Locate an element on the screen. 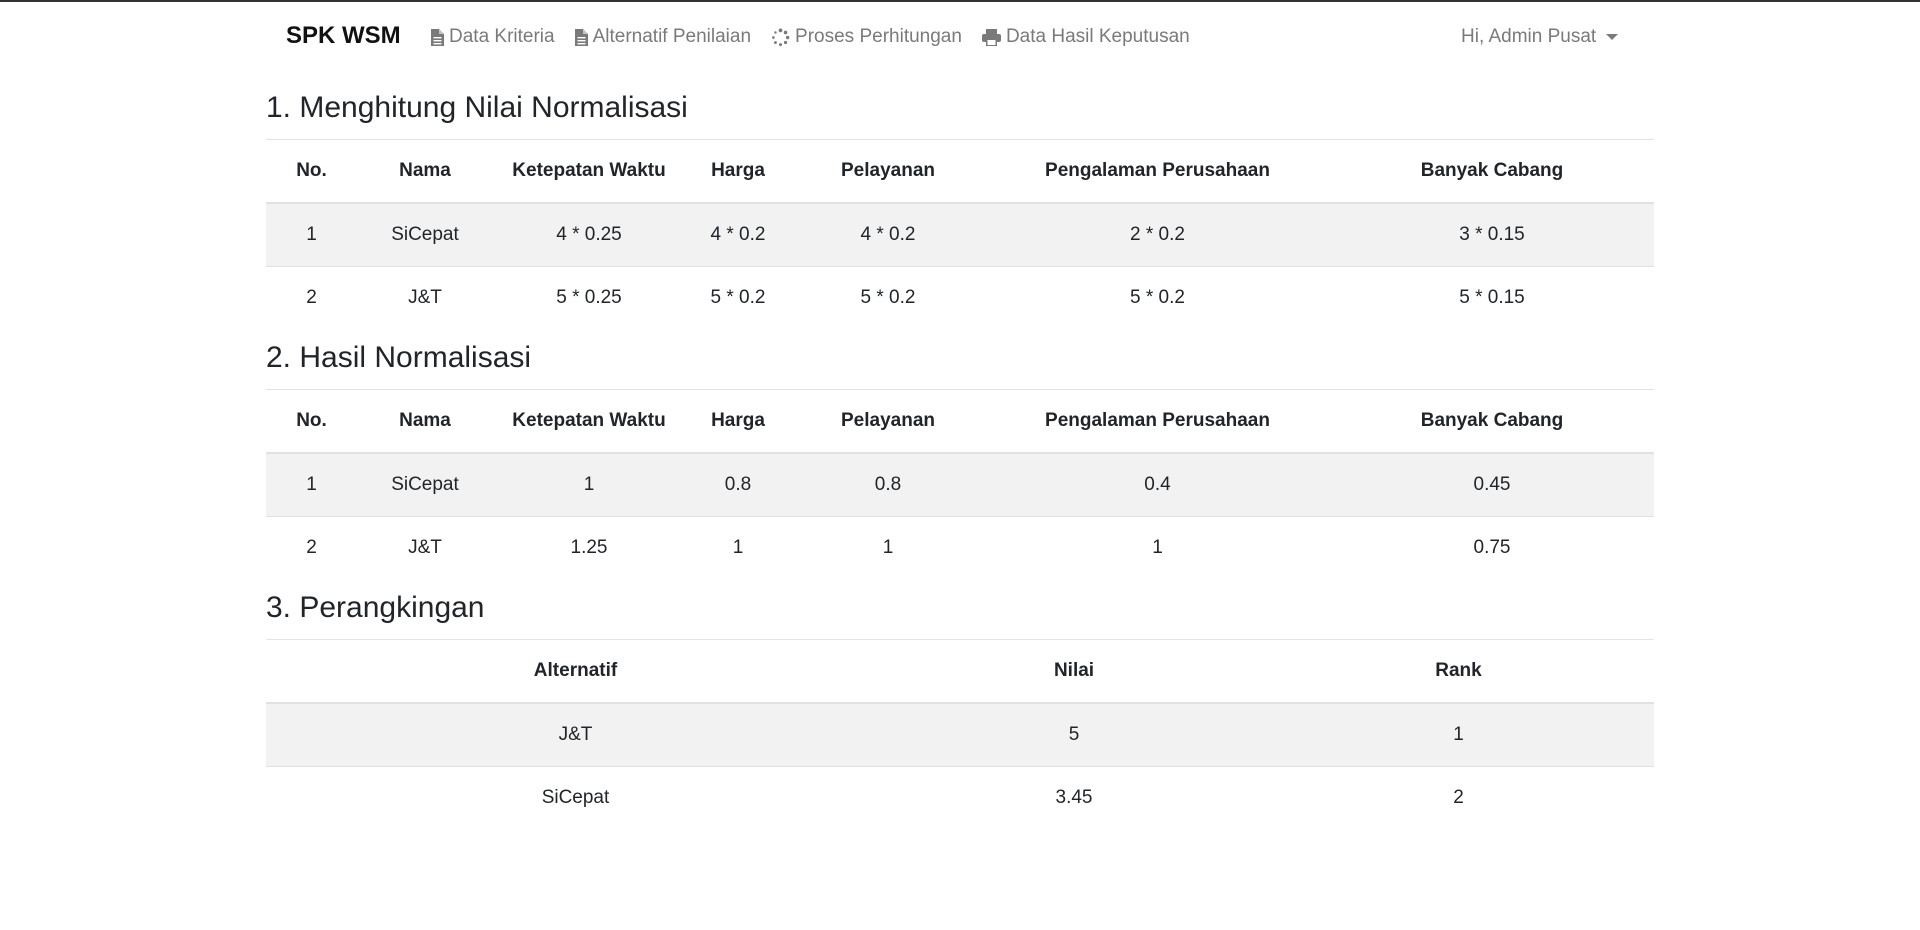 Image resolution: width=1920 pixels, height=930 pixels. table-cell: 1.25 is located at coordinates (589, 547).